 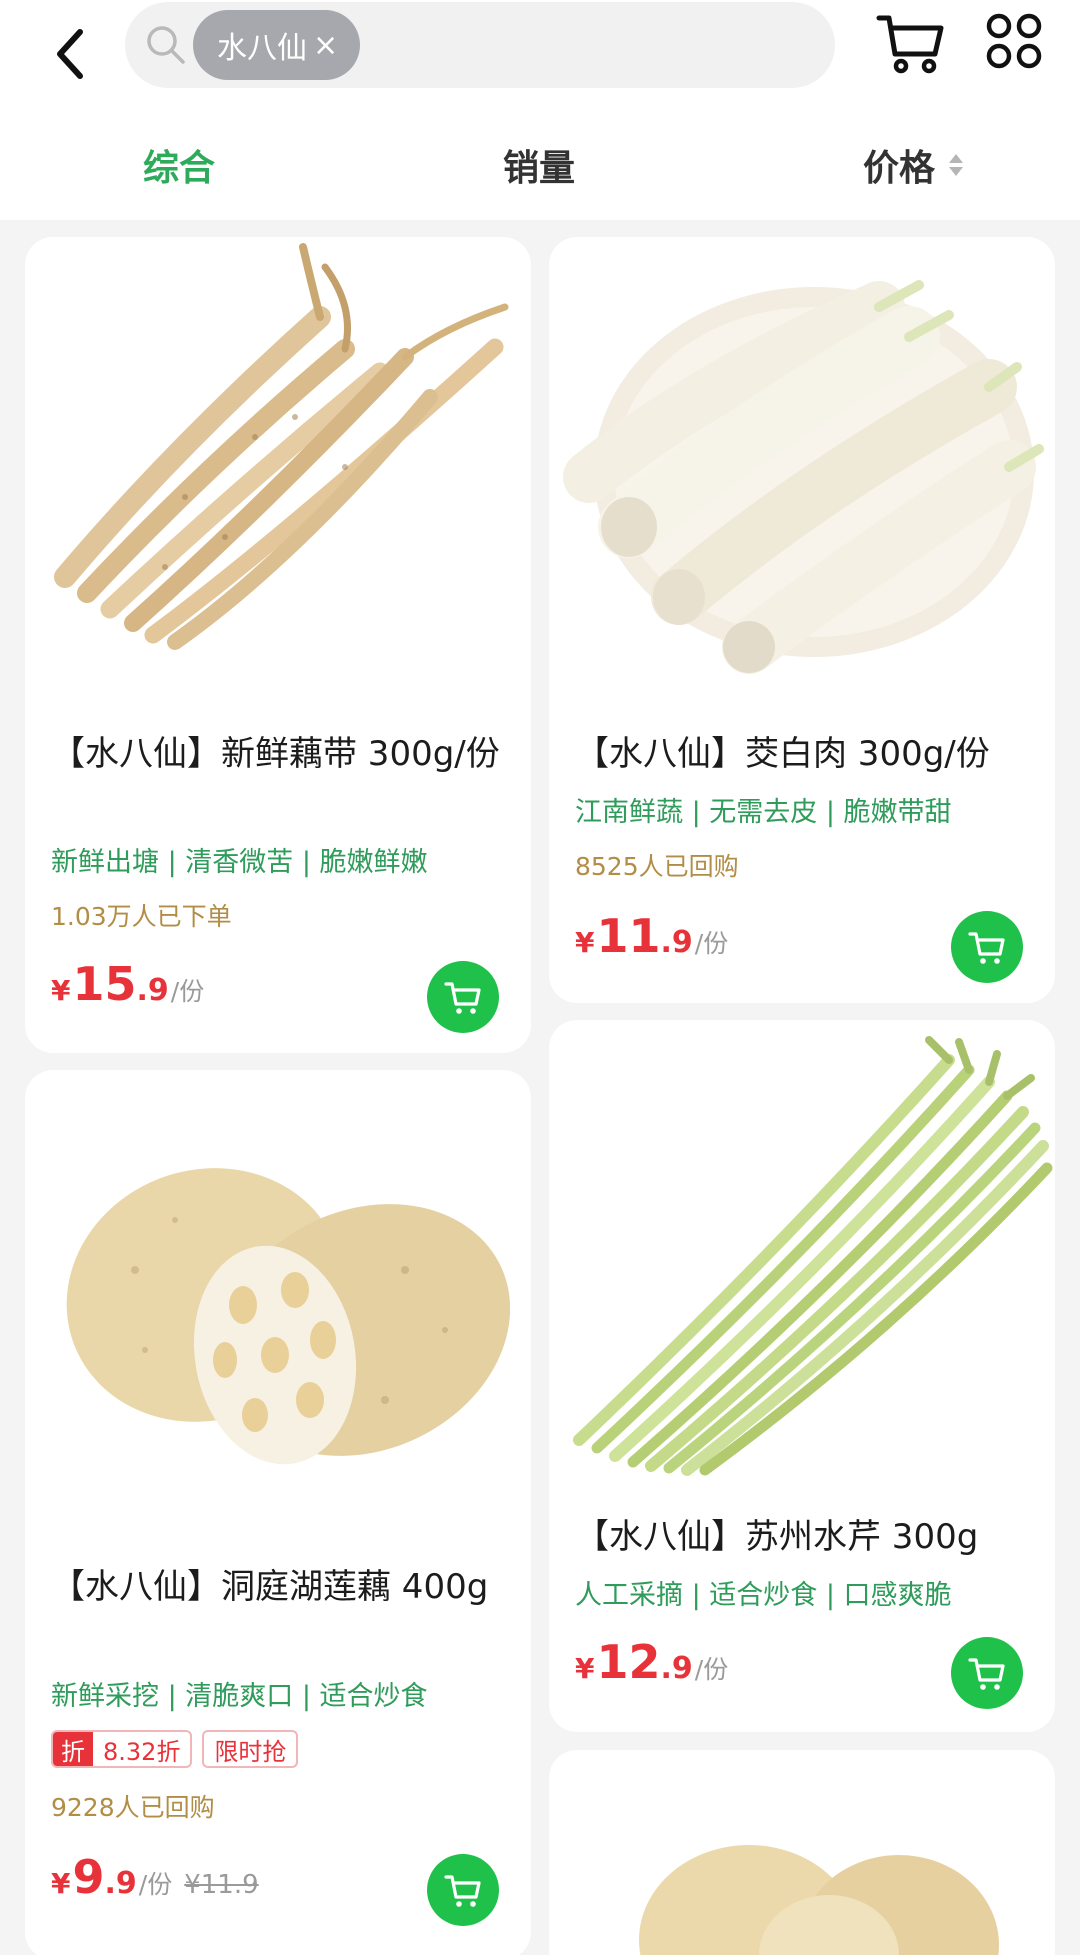 What do you see at coordinates (1014, 41) in the screenshot?
I see `grid-menu-icon` at bounding box center [1014, 41].